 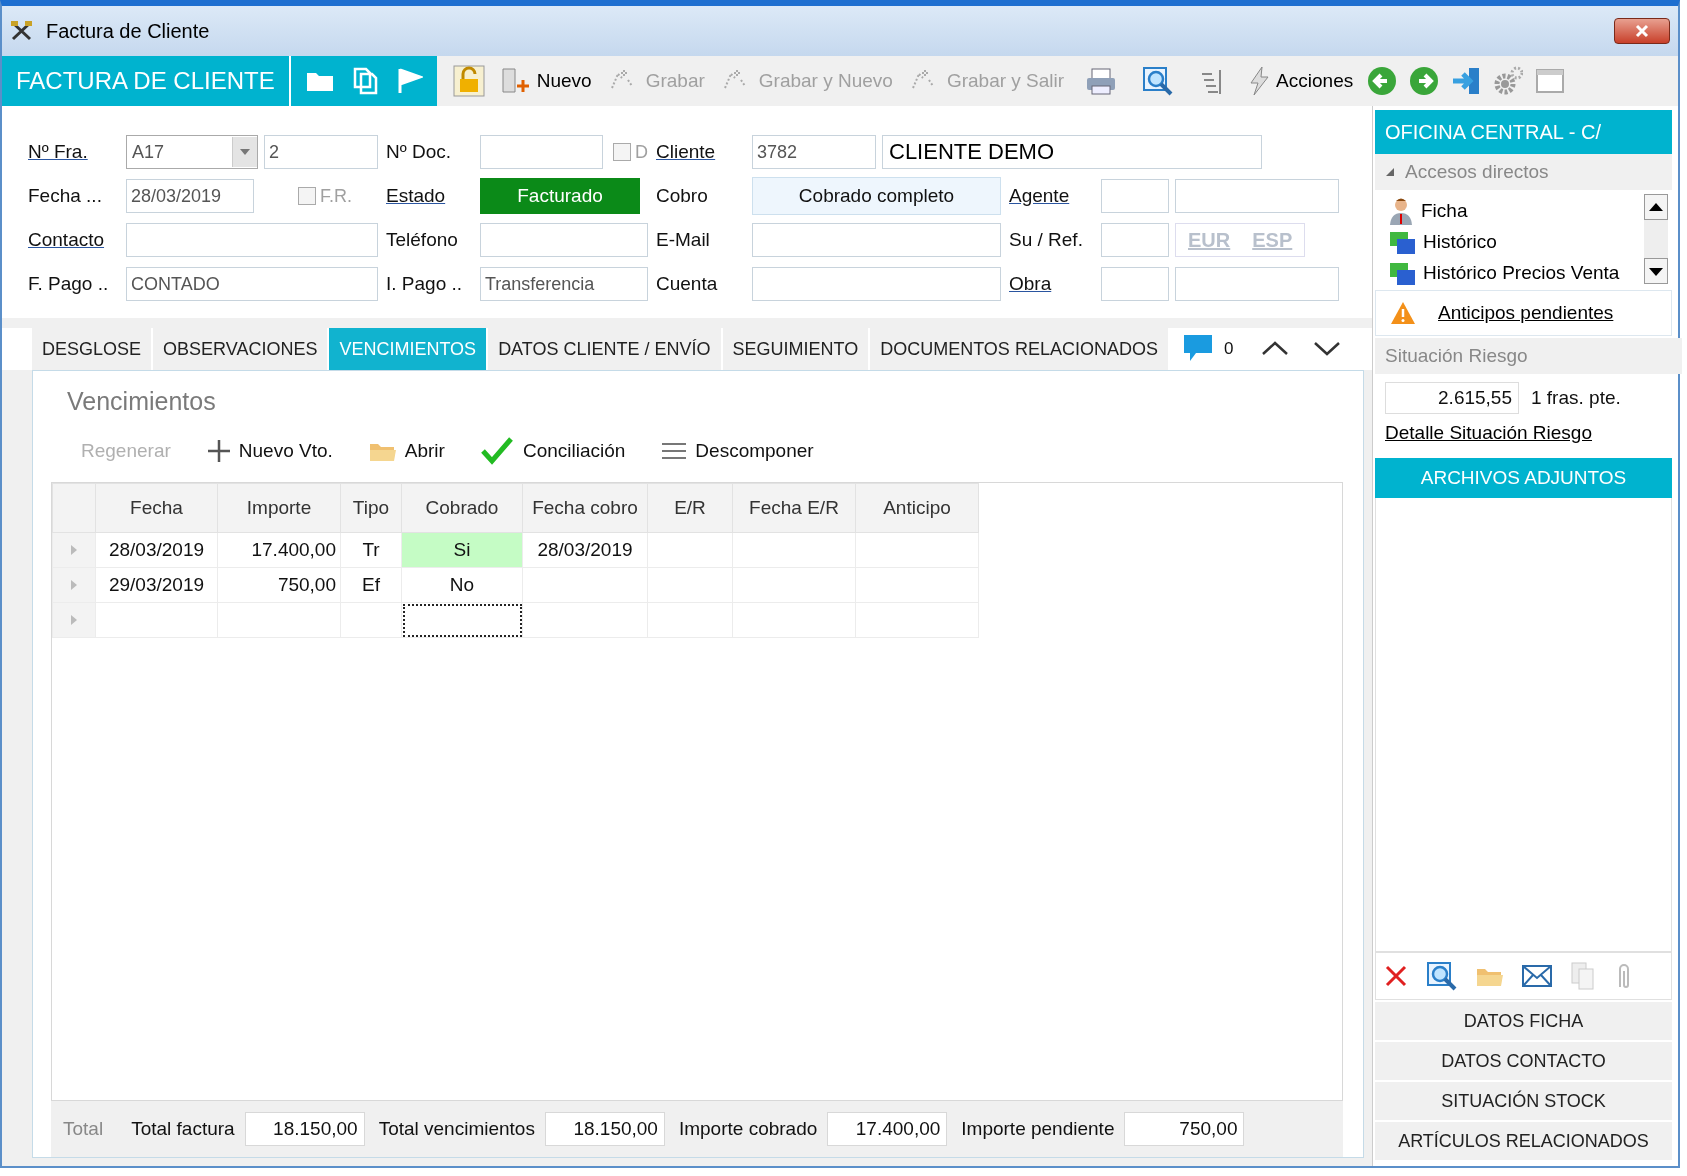 What do you see at coordinates (794, 508) in the screenshot?
I see `column-header: Fecha E/R` at bounding box center [794, 508].